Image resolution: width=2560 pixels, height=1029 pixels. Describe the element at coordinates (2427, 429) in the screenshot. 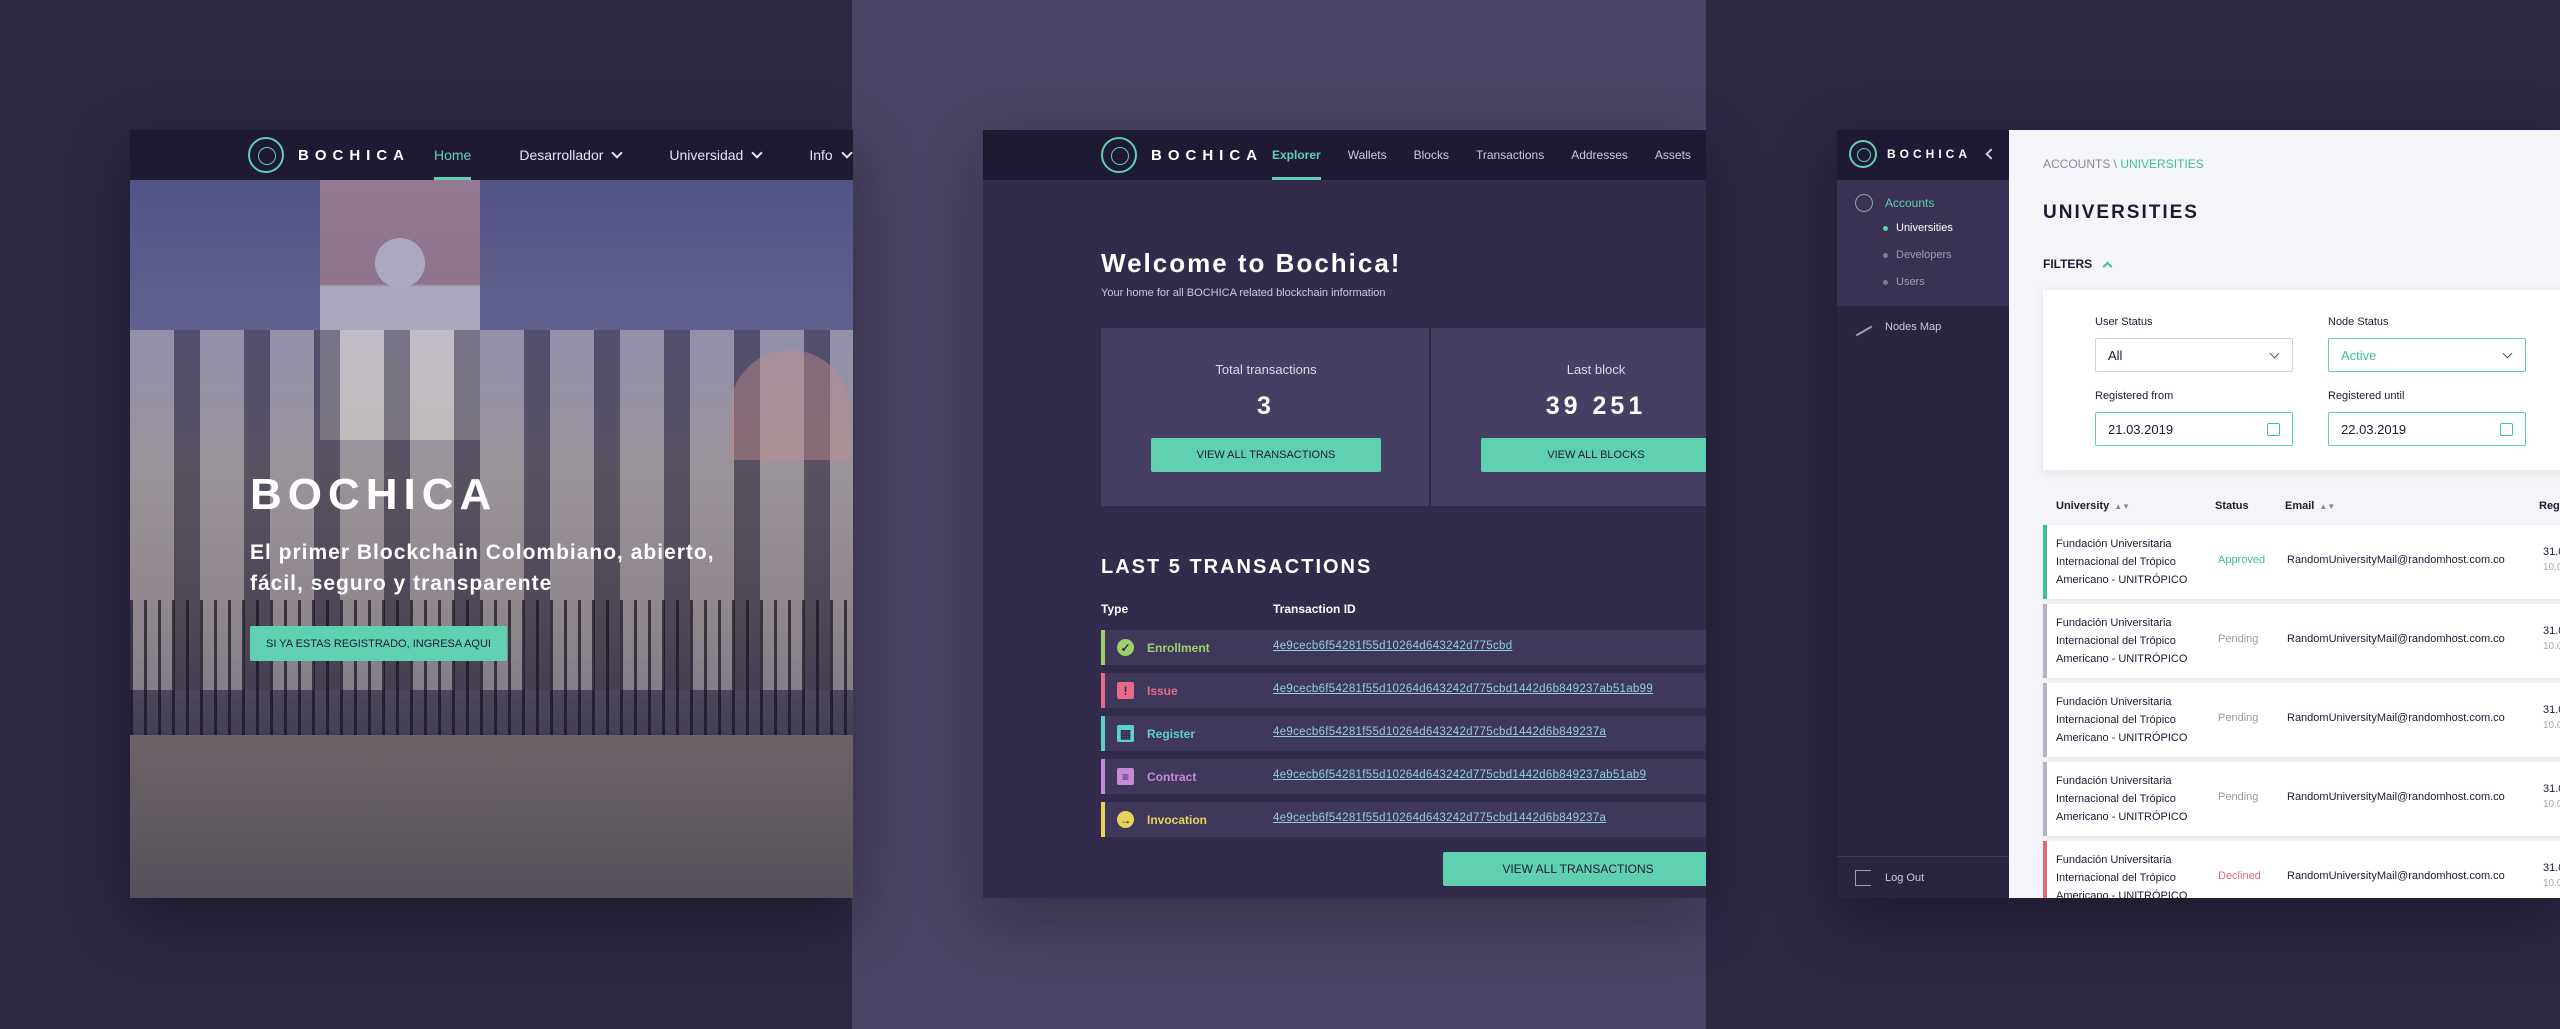

I see `registered-until-input: 22.03.2019` at that location.